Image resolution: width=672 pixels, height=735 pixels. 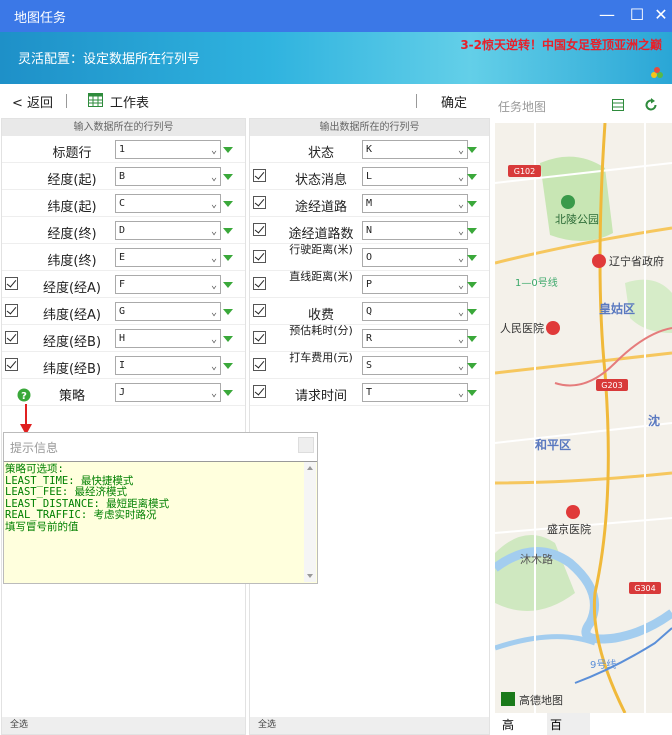 I want to click on input-column-value: 1, so click(x=122, y=149).